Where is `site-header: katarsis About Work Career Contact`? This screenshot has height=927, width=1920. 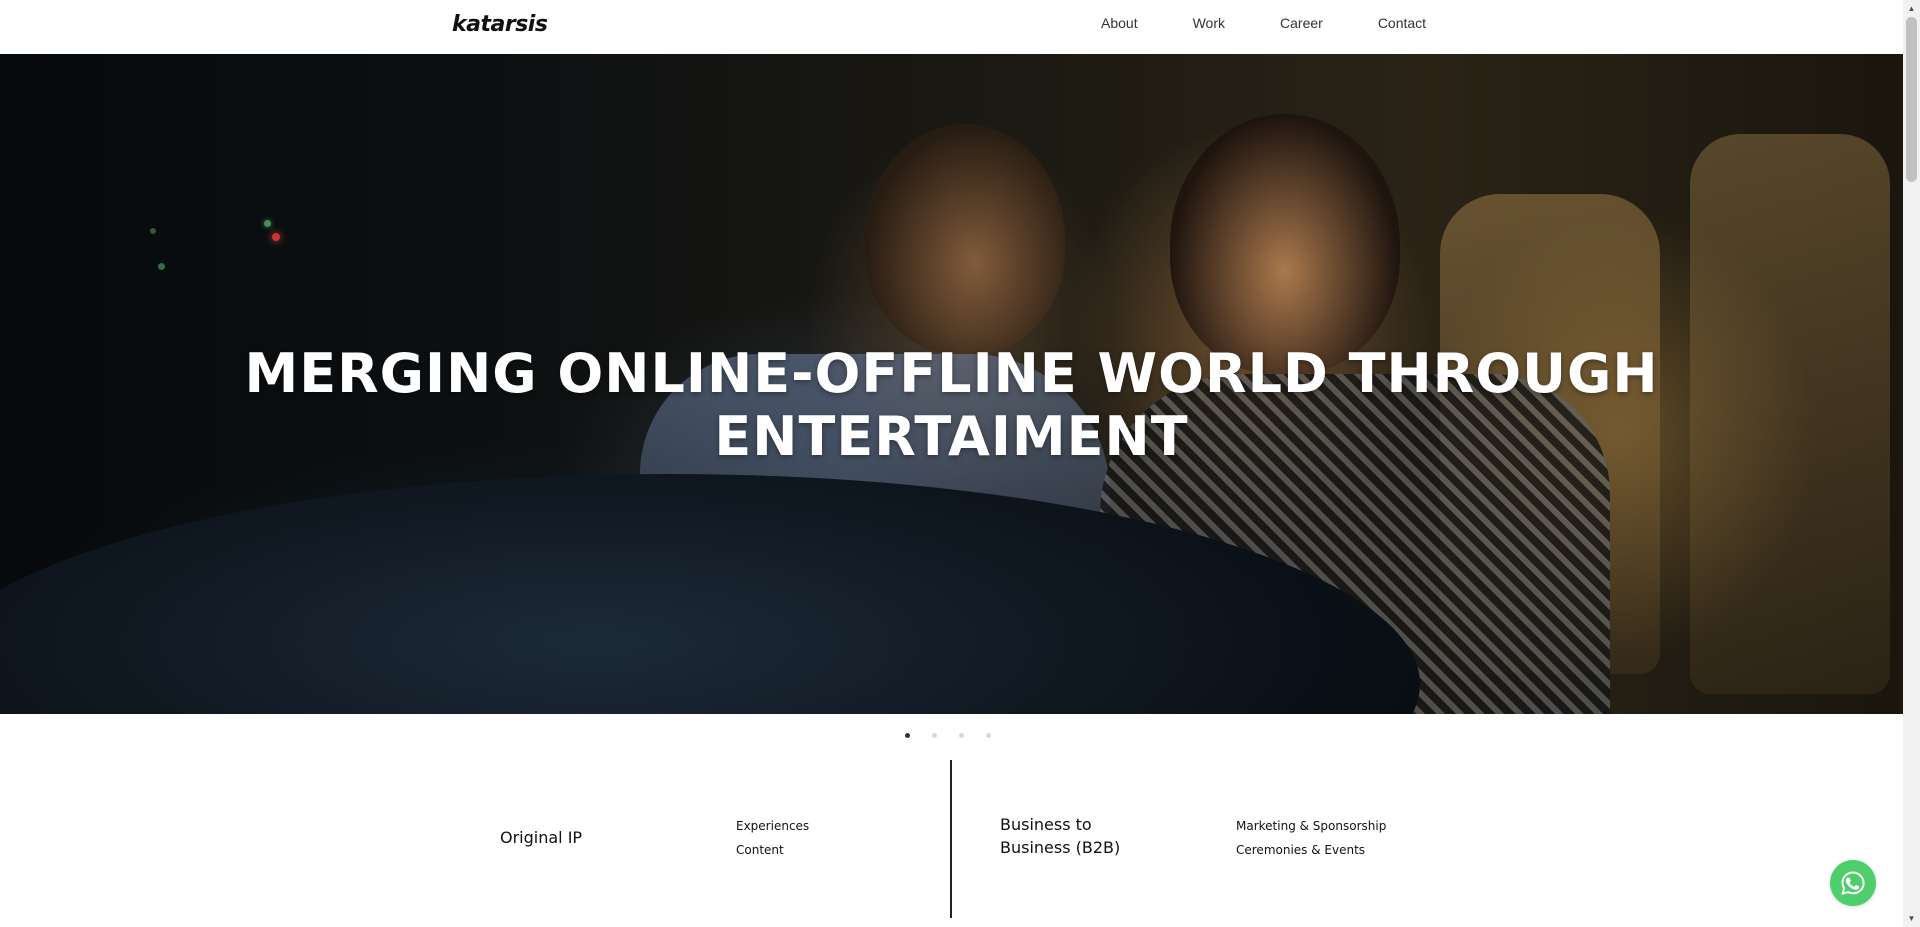 site-header: katarsis About Work Career Contact is located at coordinates (951, 27).